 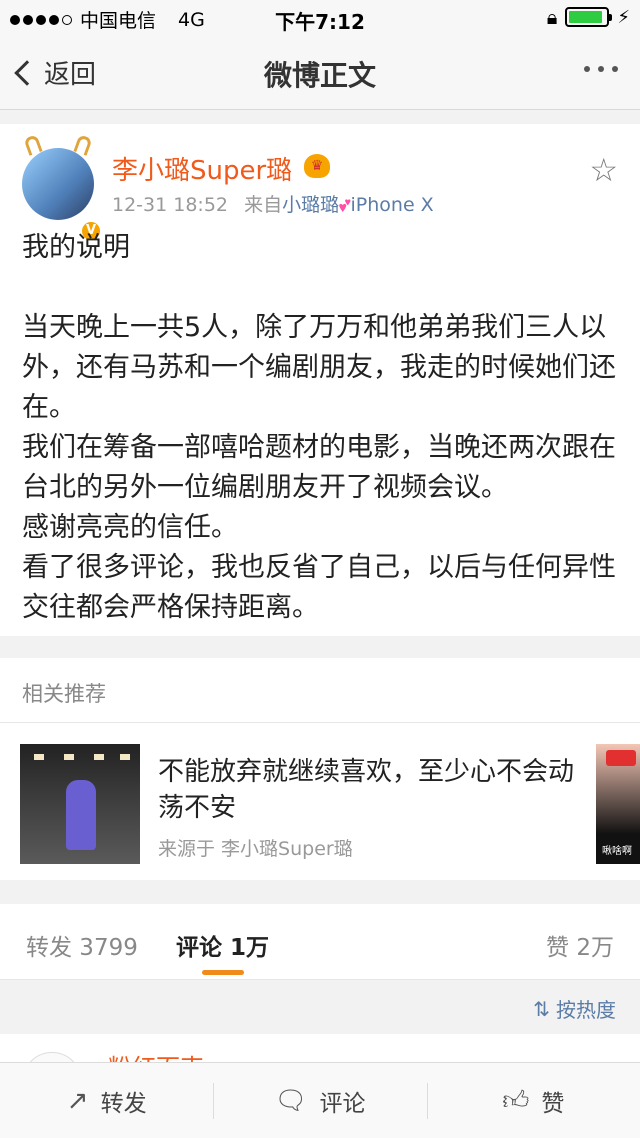 I want to click on heart-icon: 💕︎, so click(x=345, y=205).